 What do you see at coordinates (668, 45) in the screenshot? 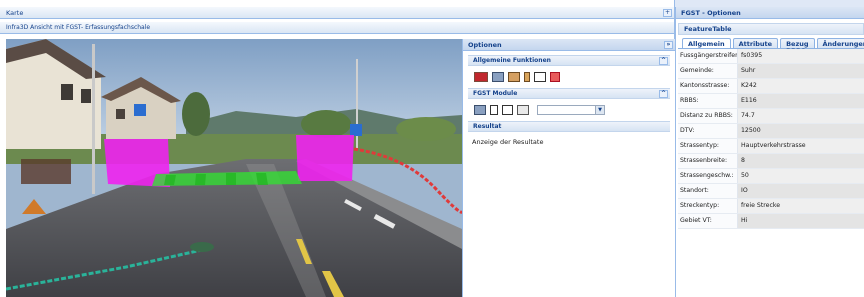
I see `chevron-right-icon: »` at bounding box center [668, 45].